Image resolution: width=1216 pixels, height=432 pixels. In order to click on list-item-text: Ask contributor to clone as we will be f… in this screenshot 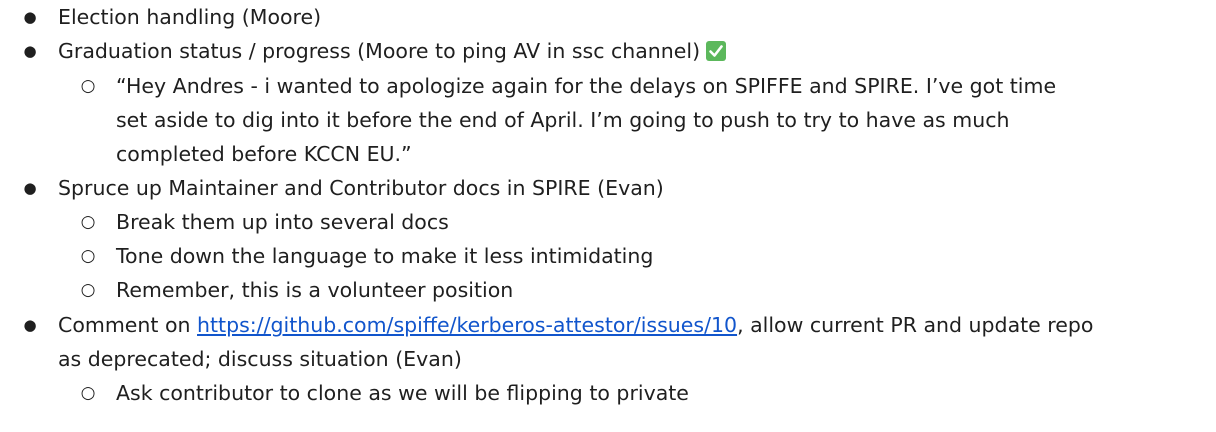, I will do `click(402, 393)`.